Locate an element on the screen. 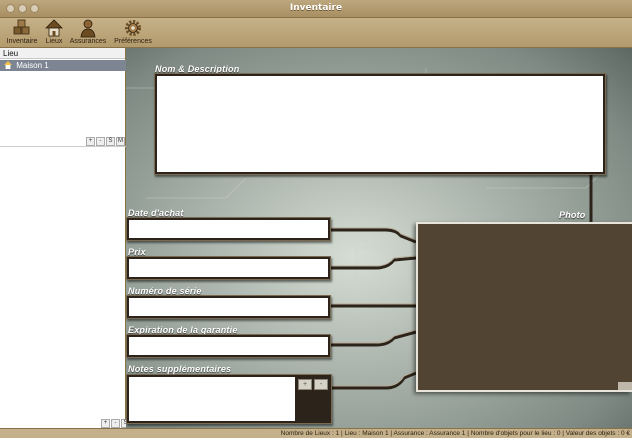  remove-item-button: - is located at coordinates (115, 423).